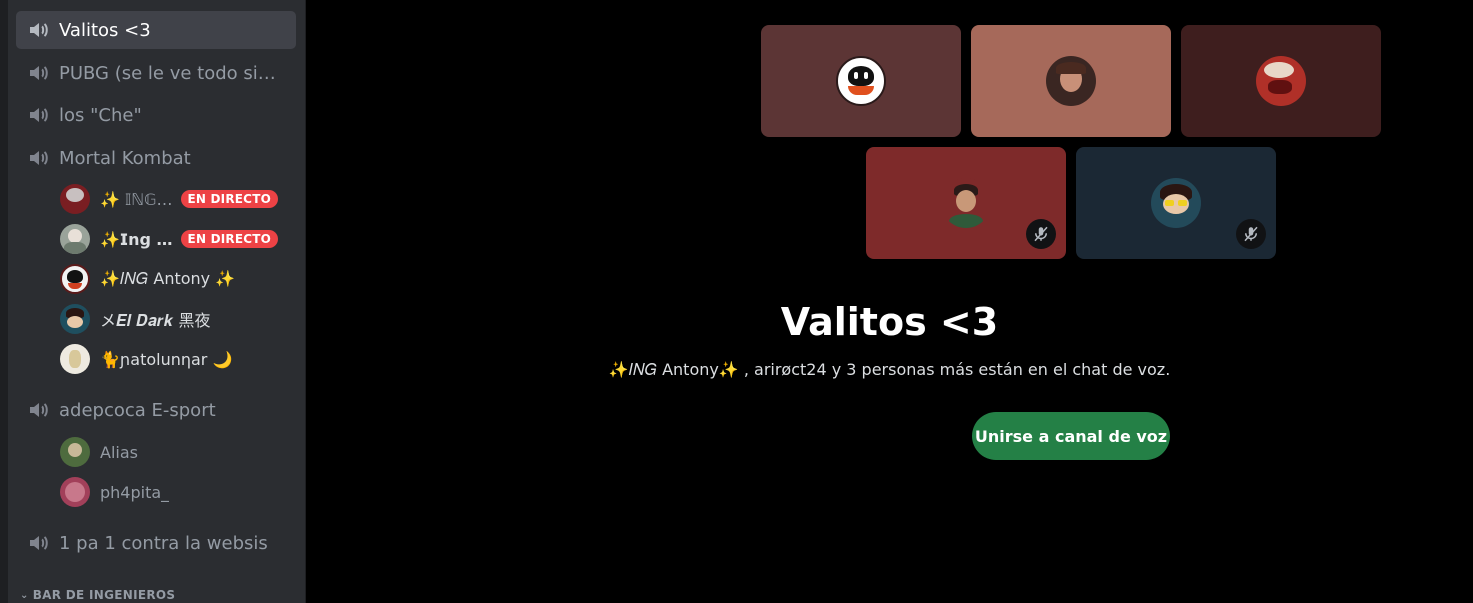  I want to click on voice-member: 🐈ɲatolunηar 🌙, so click(178, 359).